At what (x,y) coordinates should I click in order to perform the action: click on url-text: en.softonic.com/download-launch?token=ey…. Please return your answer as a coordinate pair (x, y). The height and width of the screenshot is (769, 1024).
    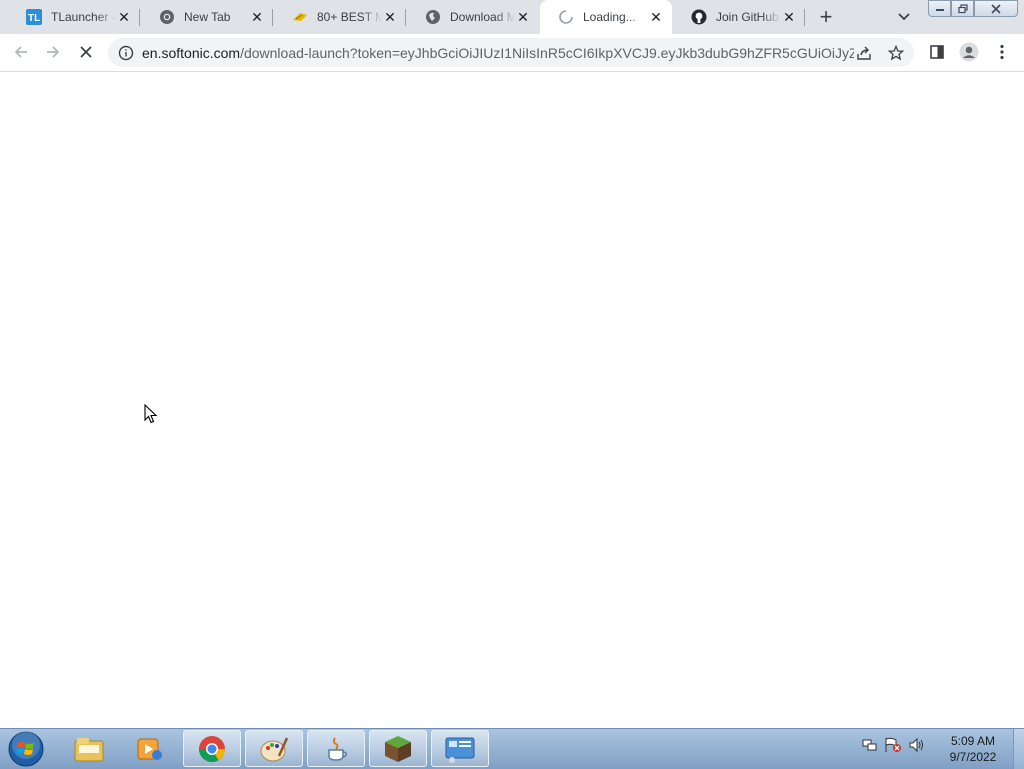
    Looking at the image, I should click on (498, 53).